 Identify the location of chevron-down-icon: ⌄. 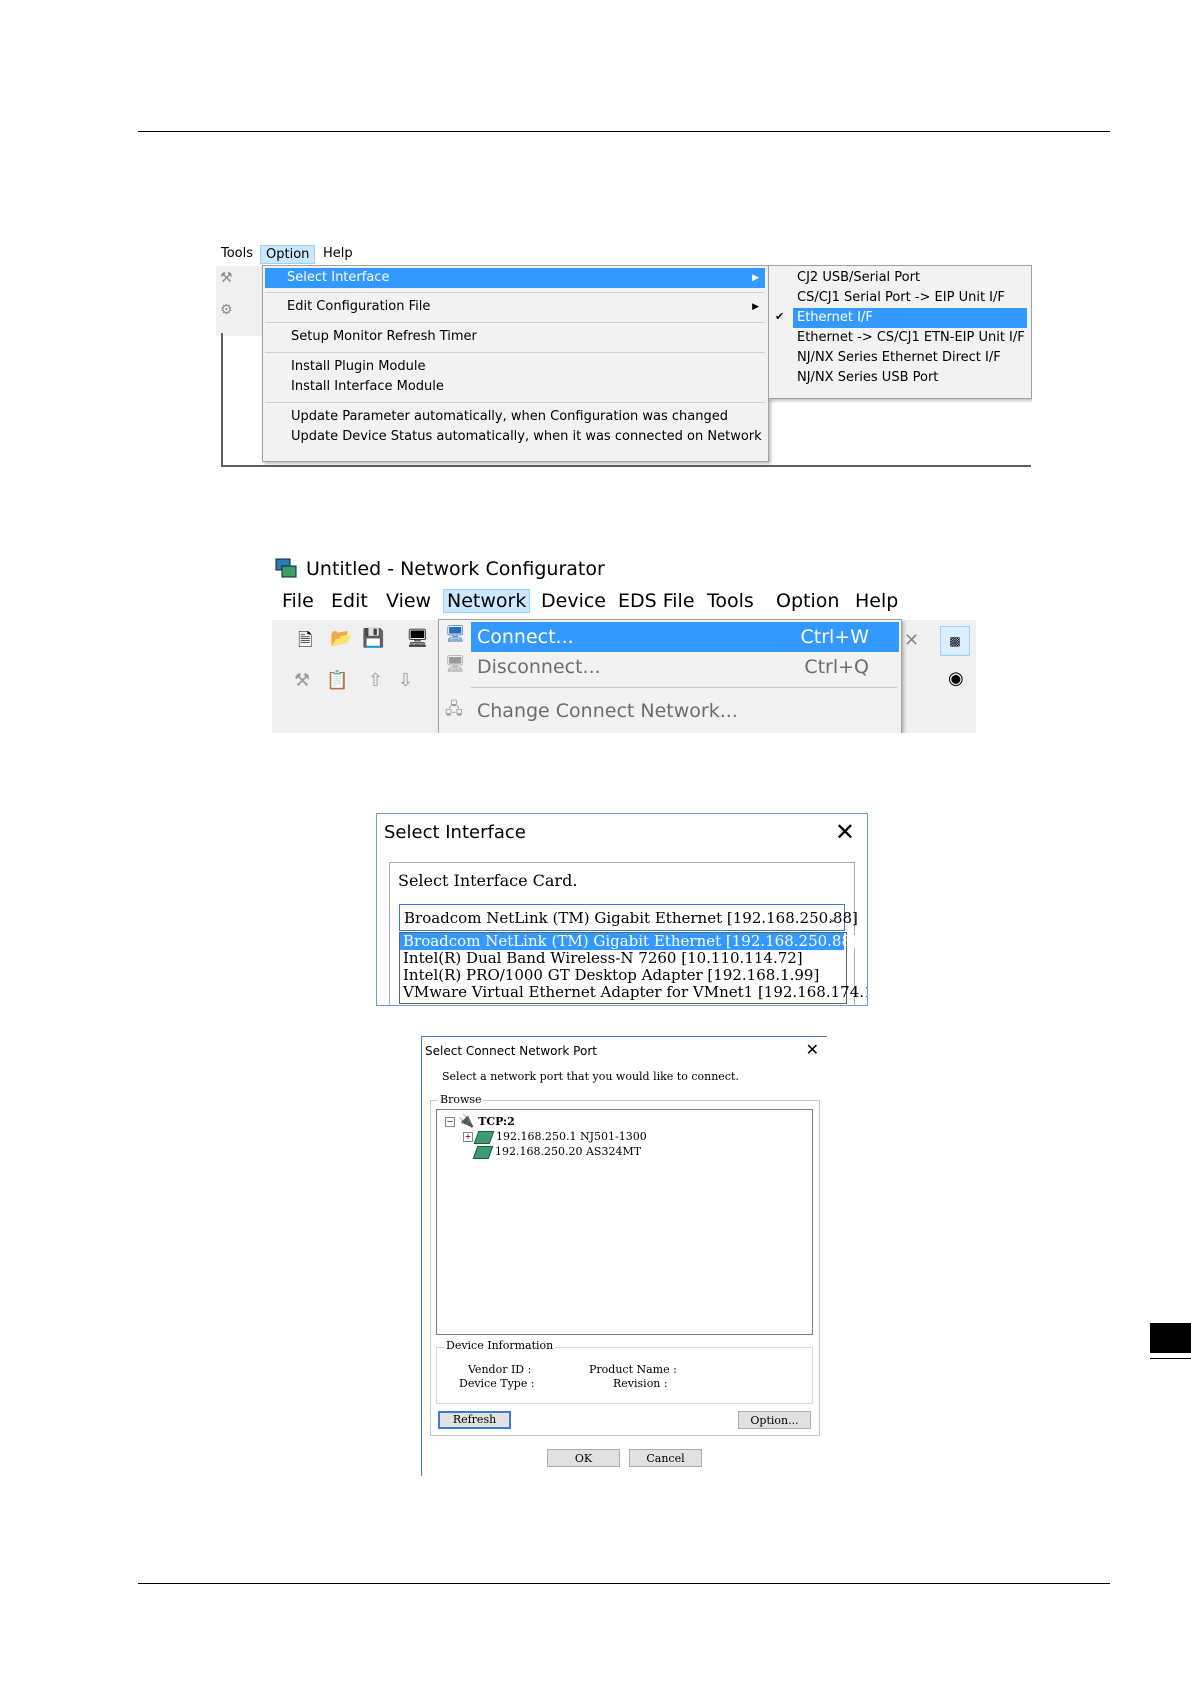
(832, 918).